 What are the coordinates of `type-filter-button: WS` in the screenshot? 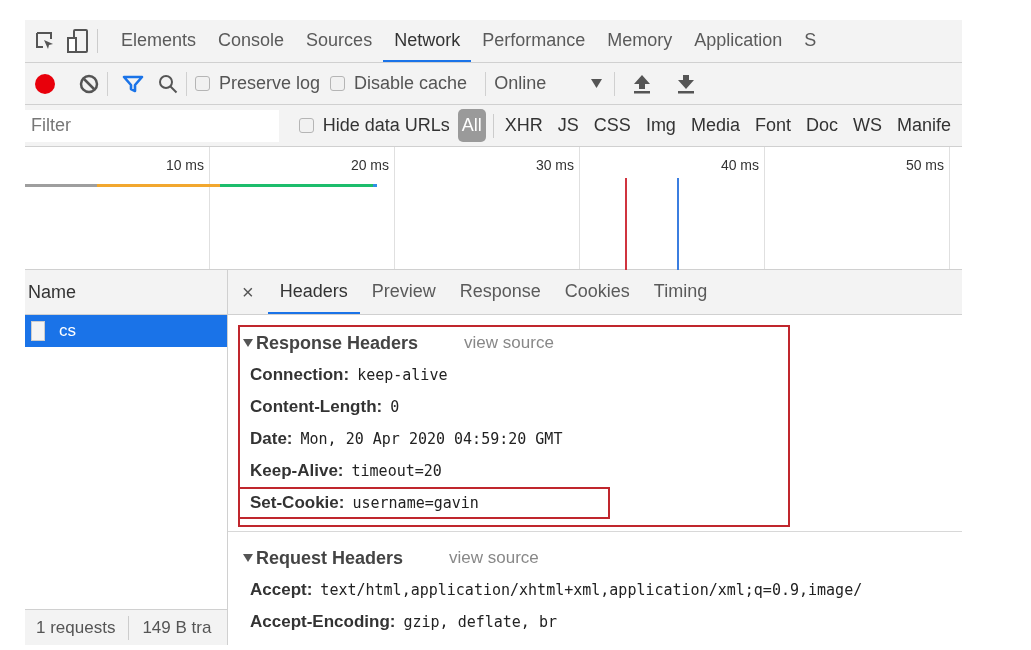 It's located at (867, 125).